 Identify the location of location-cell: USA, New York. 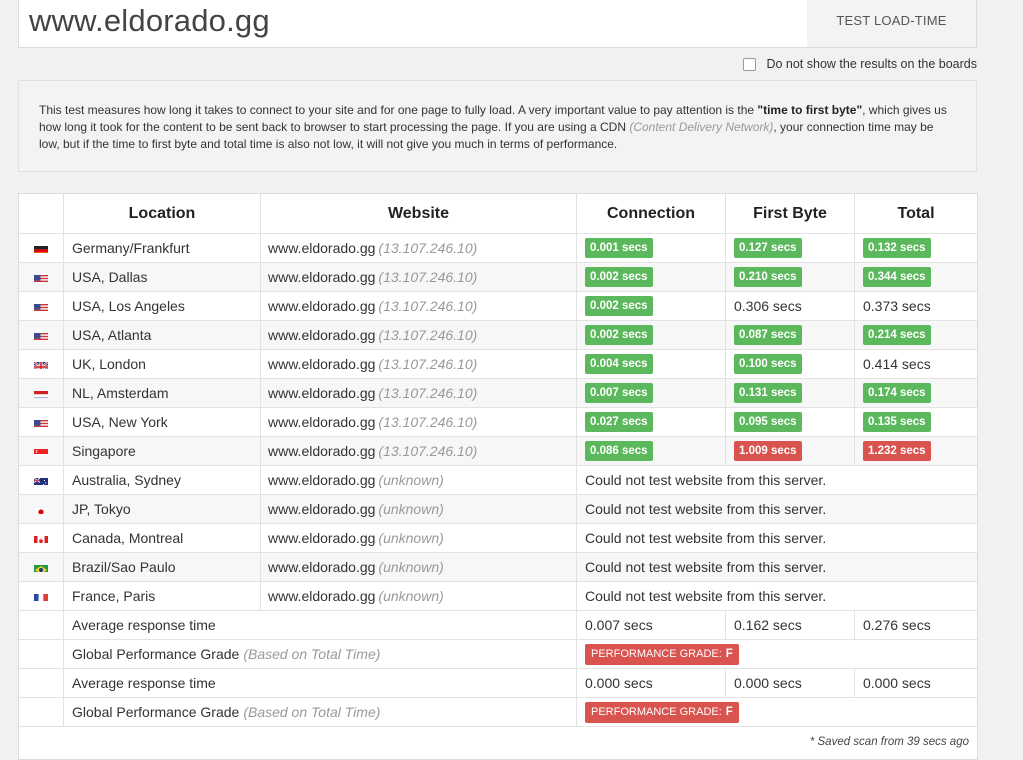
(162, 422).